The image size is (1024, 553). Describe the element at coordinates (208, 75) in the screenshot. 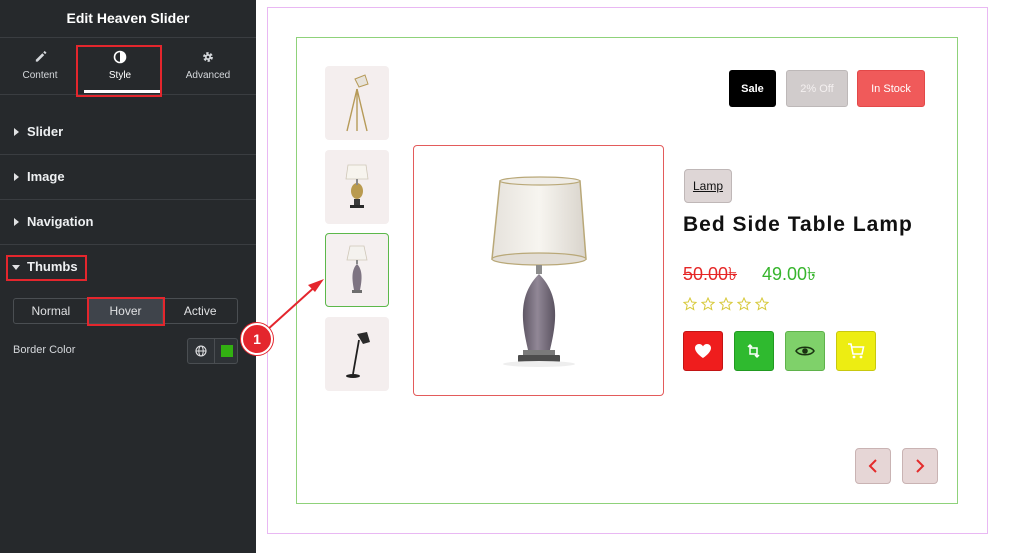

I see `tab-advanced-label: Advanced` at that location.